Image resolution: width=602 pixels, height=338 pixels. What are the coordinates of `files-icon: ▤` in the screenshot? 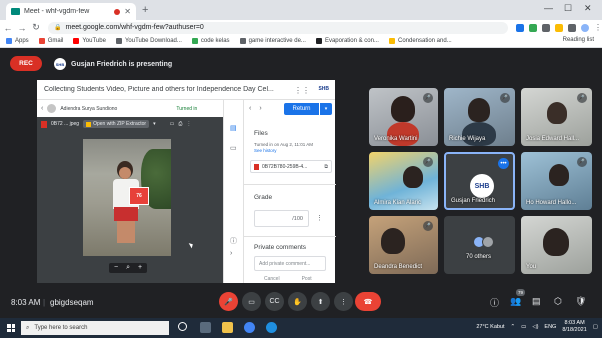 It's located at (233, 128).